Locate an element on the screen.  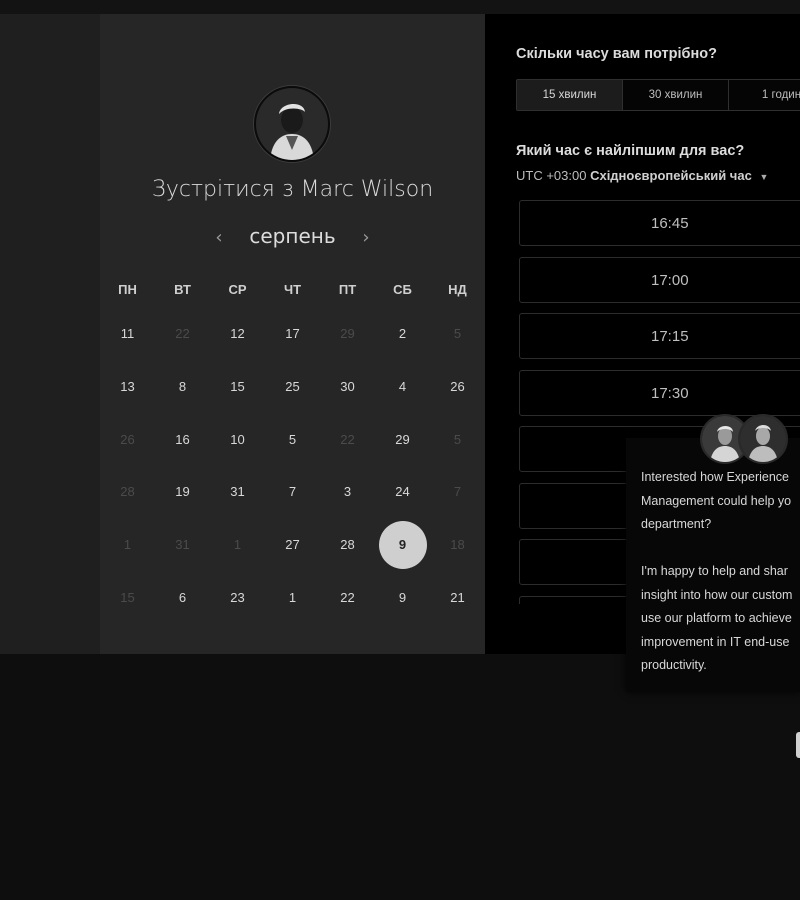
calendar-day: 19 is located at coordinates (182, 492).